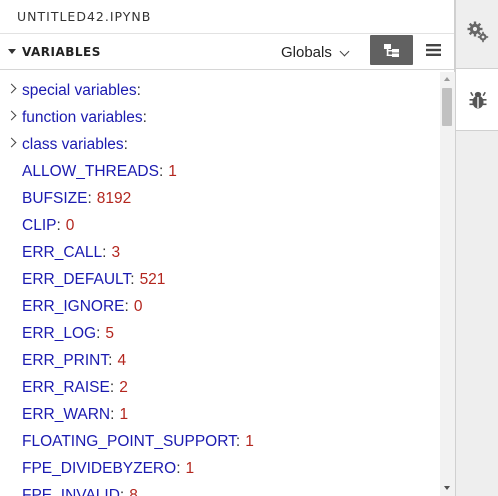 The width and height of the screenshot is (498, 496). I want to click on variable-entry: ERR_LOG: 5, so click(68, 334).